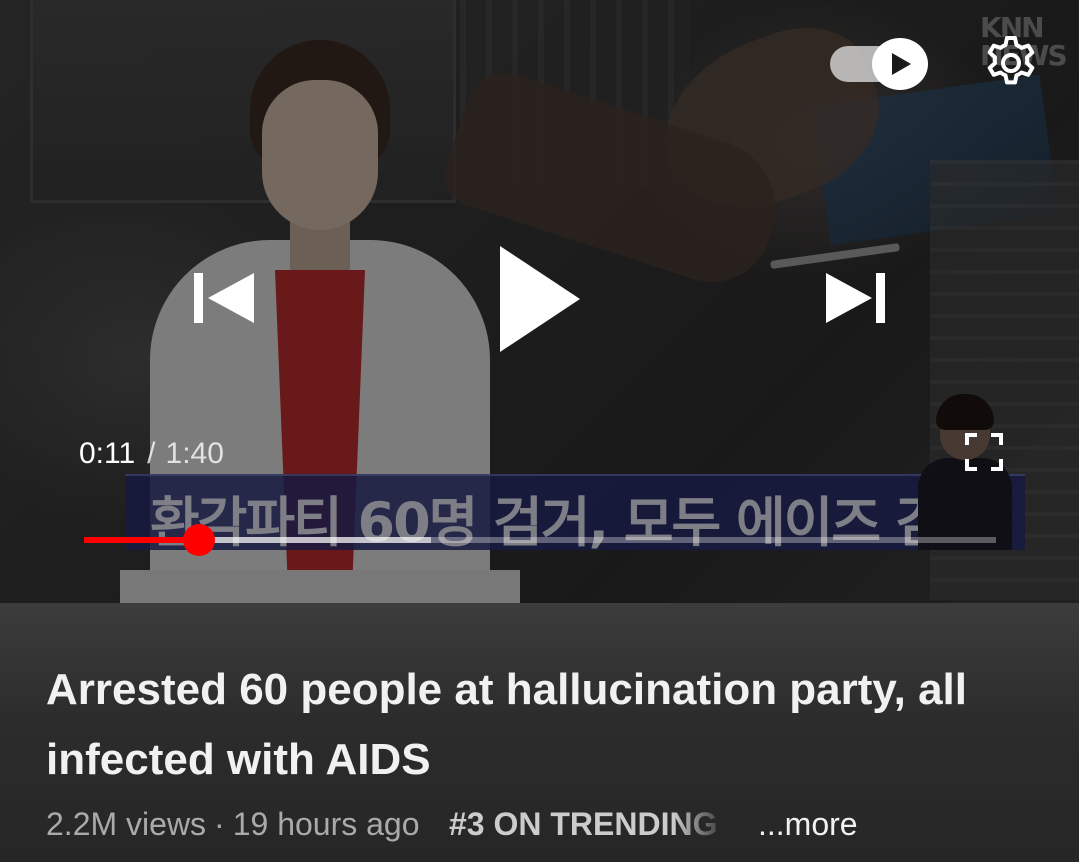 The height and width of the screenshot is (862, 1079). I want to click on play-button, so click(540, 299).